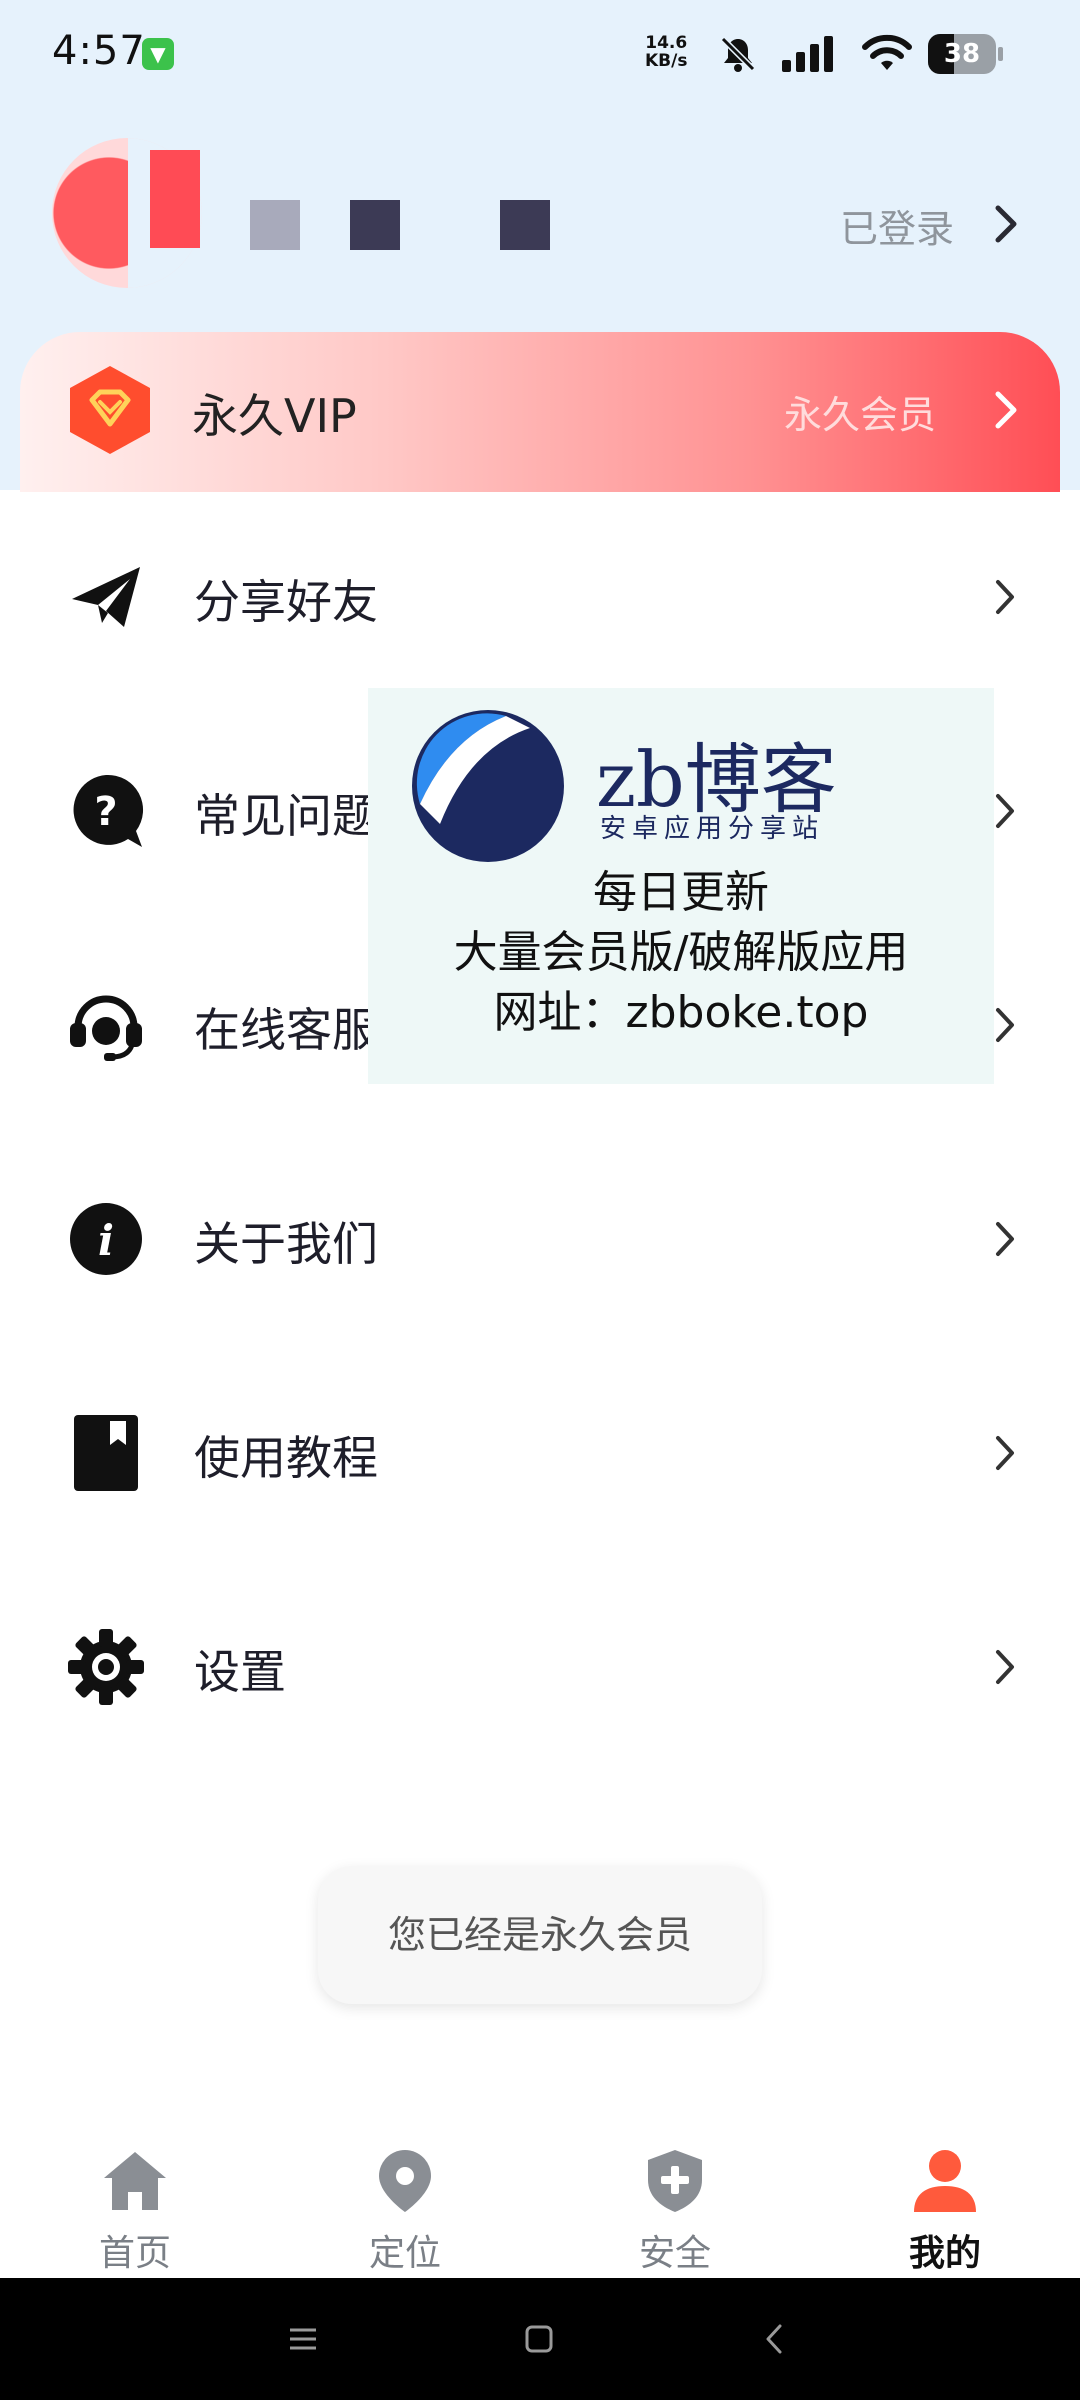  What do you see at coordinates (99, 51) in the screenshot?
I see `status-time: 4:57` at bounding box center [99, 51].